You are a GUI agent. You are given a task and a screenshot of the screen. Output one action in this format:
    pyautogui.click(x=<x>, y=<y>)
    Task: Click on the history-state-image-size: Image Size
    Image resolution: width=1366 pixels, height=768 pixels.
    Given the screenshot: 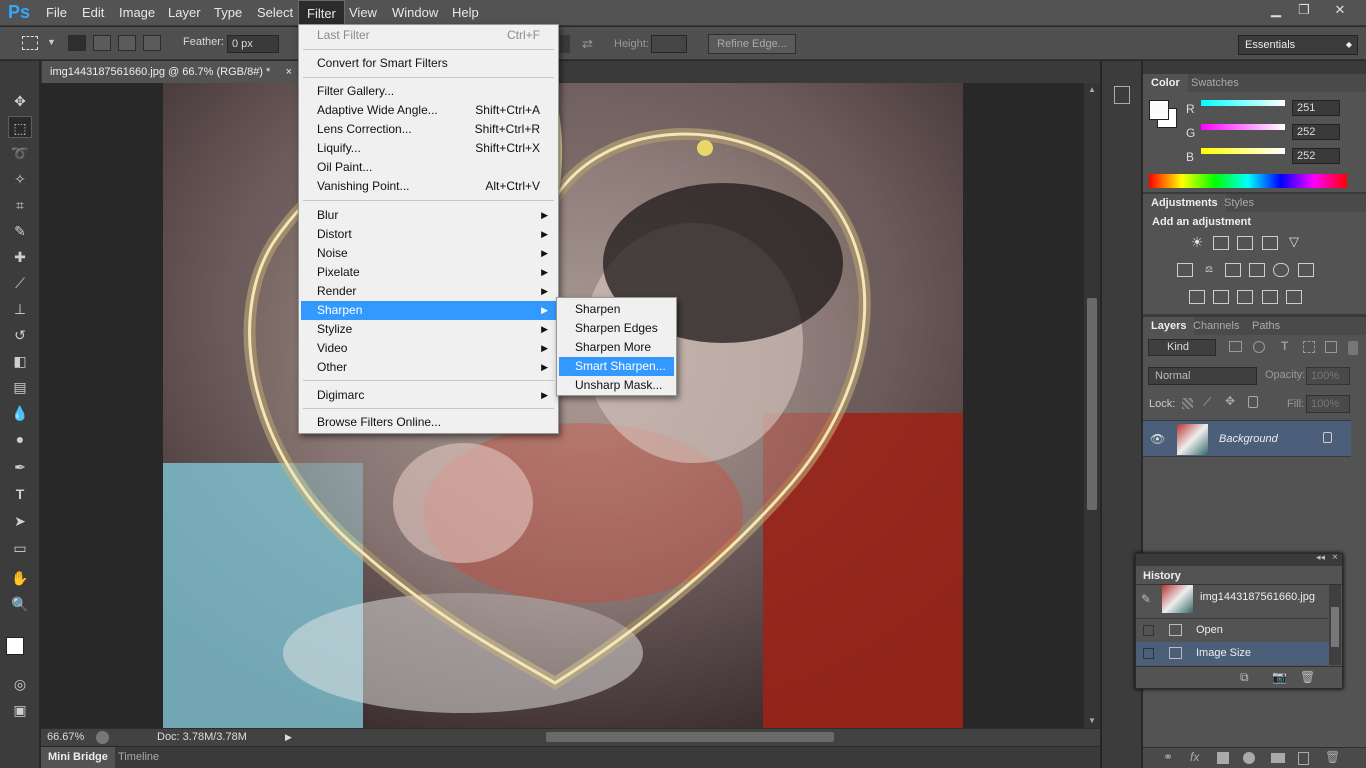 What is the action you would take?
    pyautogui.click(x=1232, y=653)
    